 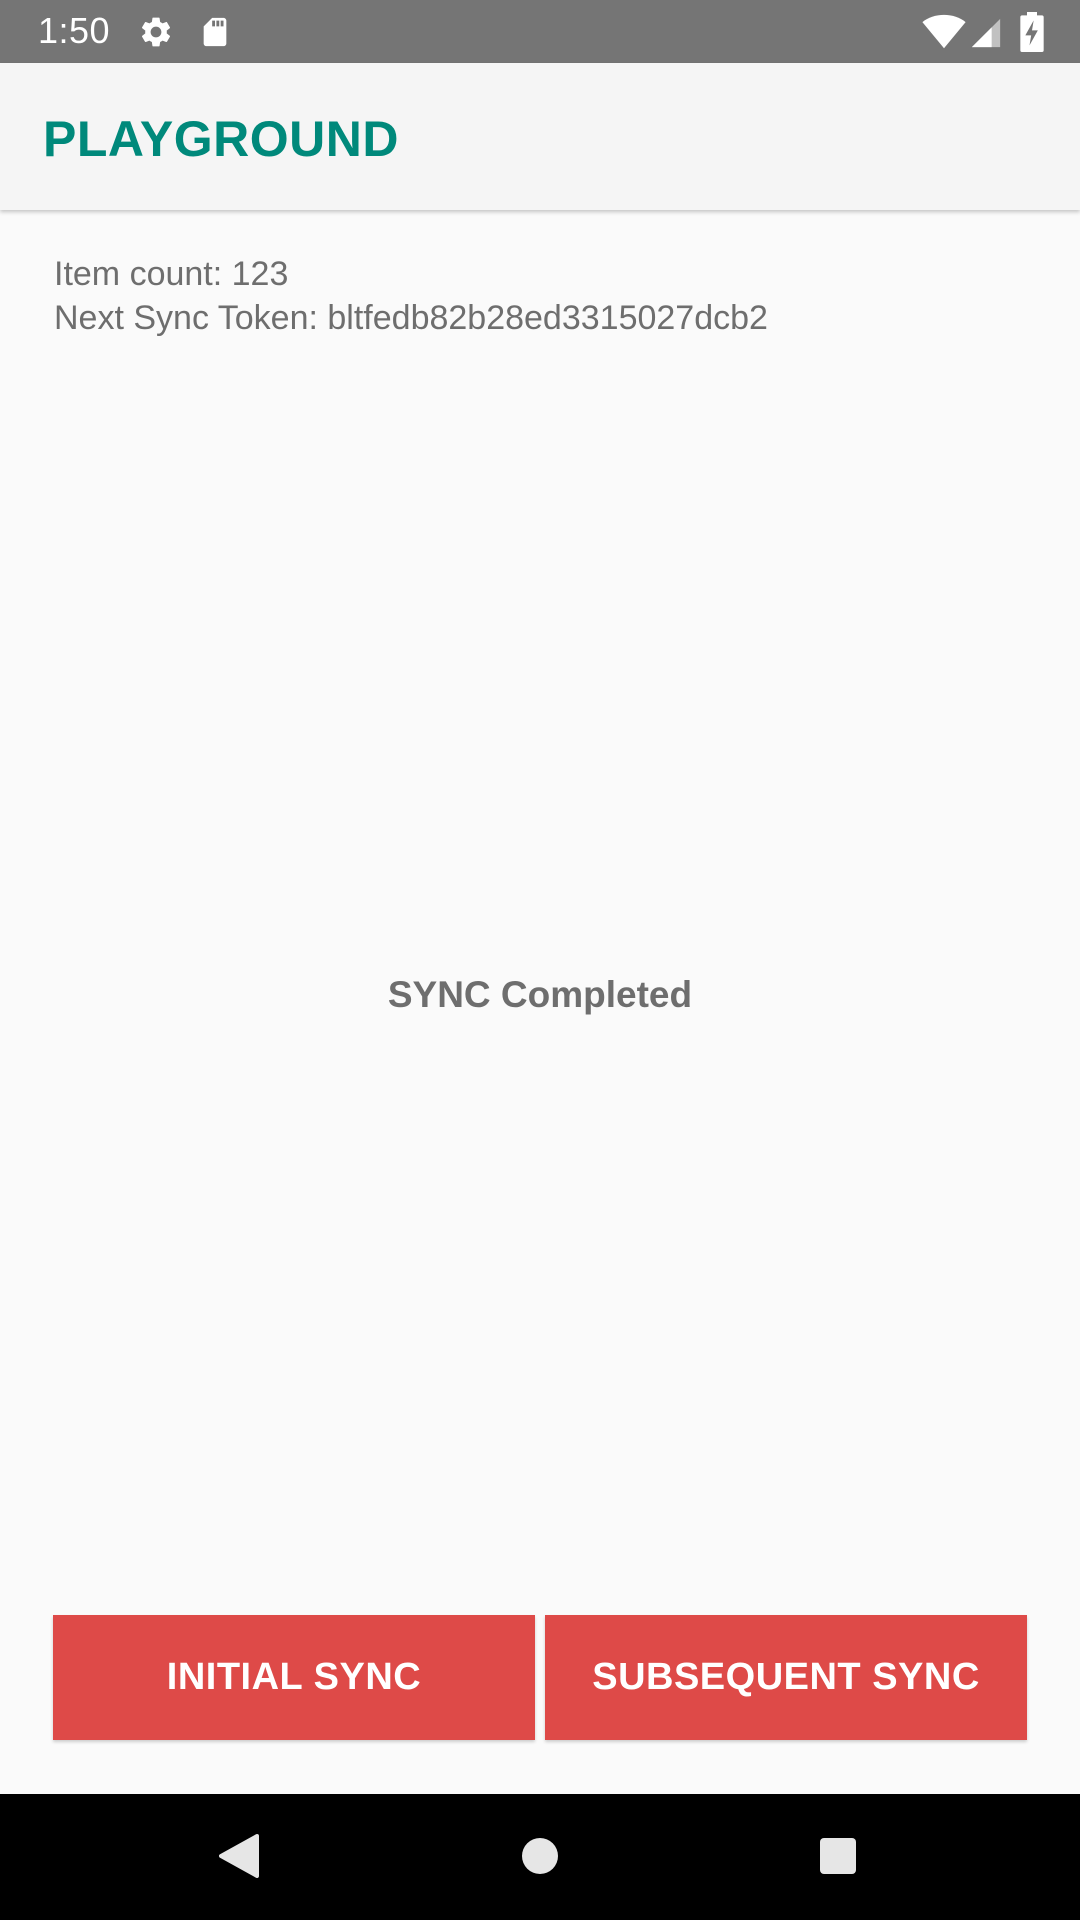 I want to click on subsequent-sync-button: SUBSEQUENT SYNC, so click(x=786, y=1677).